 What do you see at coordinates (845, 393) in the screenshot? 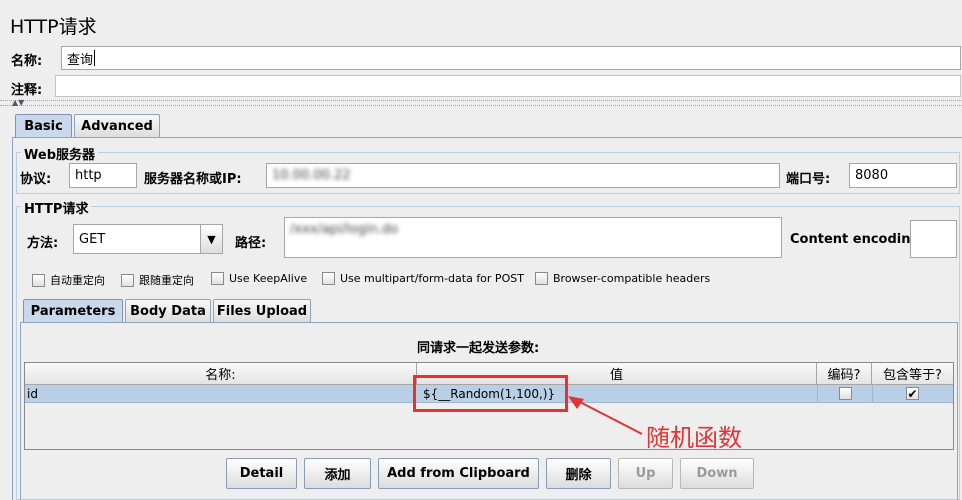
I see `encode-checkbox` at bounding box center [845, 393].